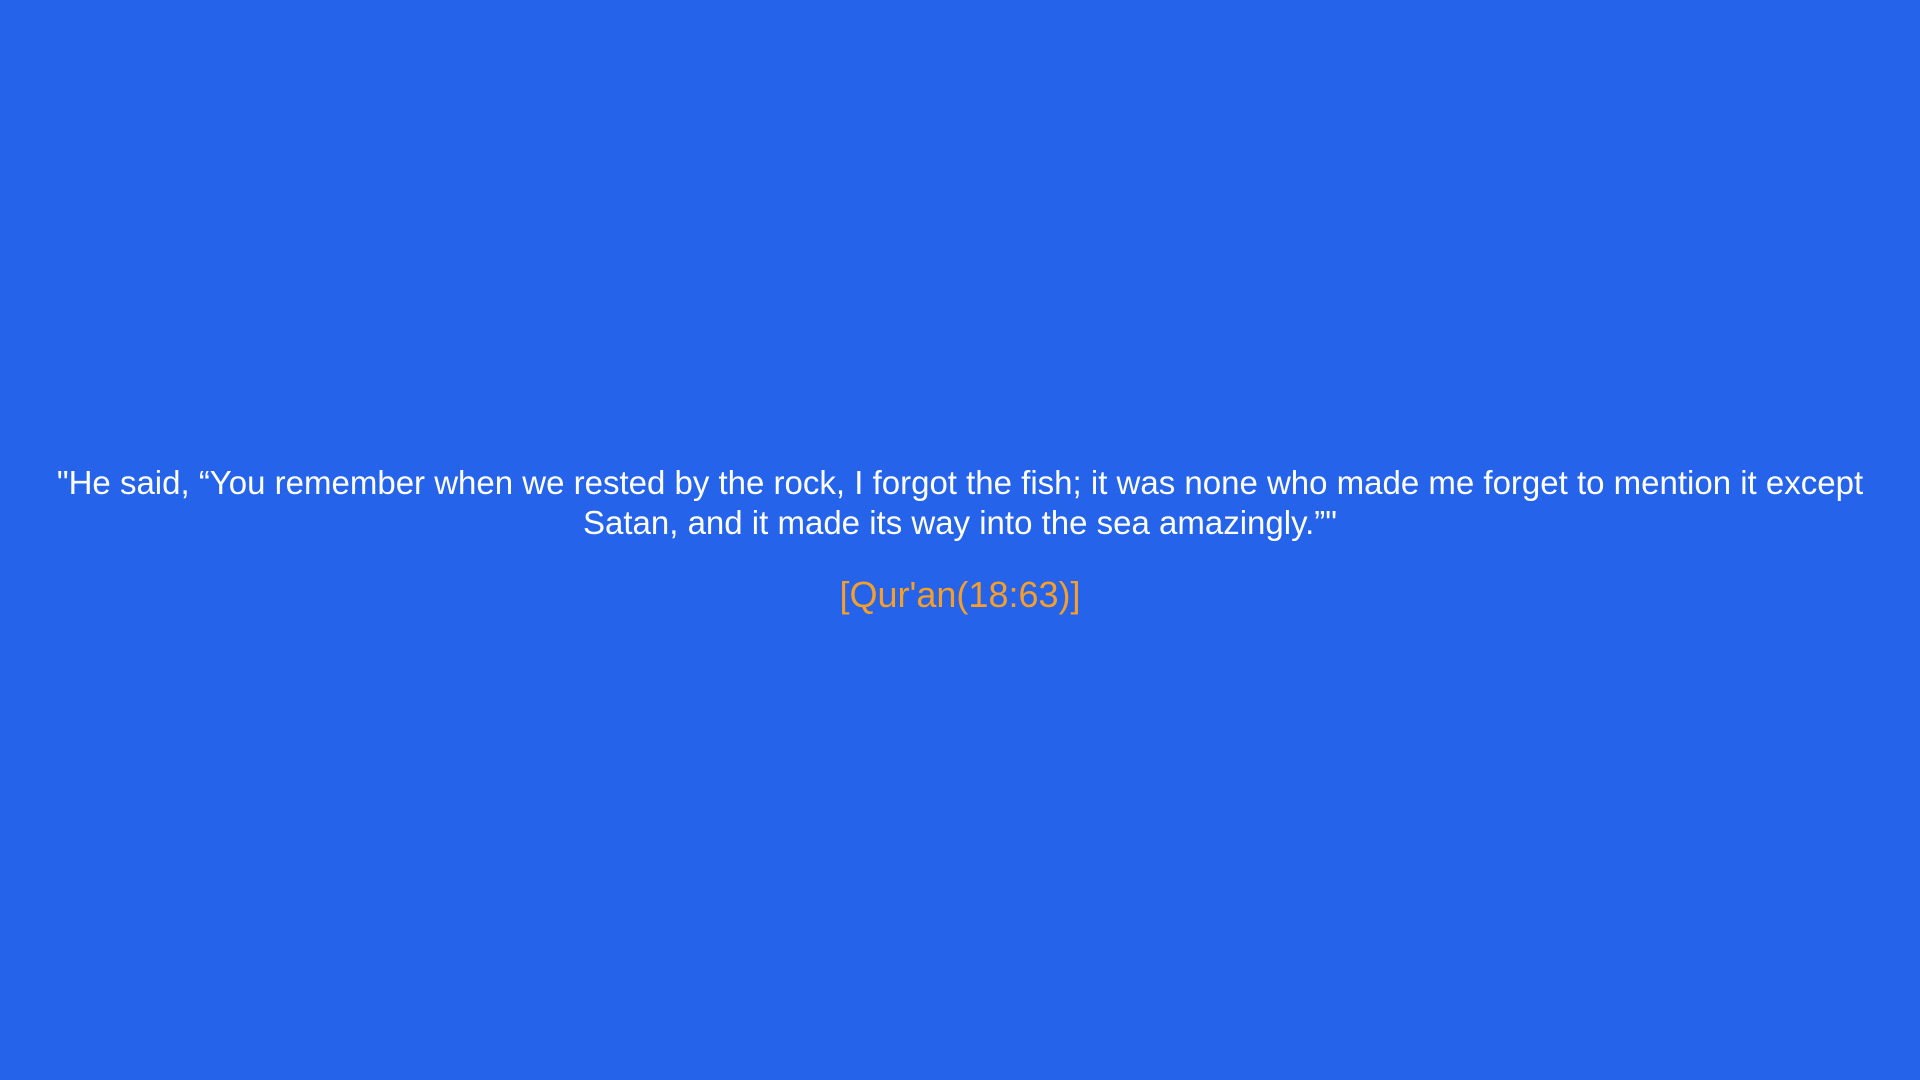  I want to click on quote-source: [Qur'an(18:63)], so click(960, 594).